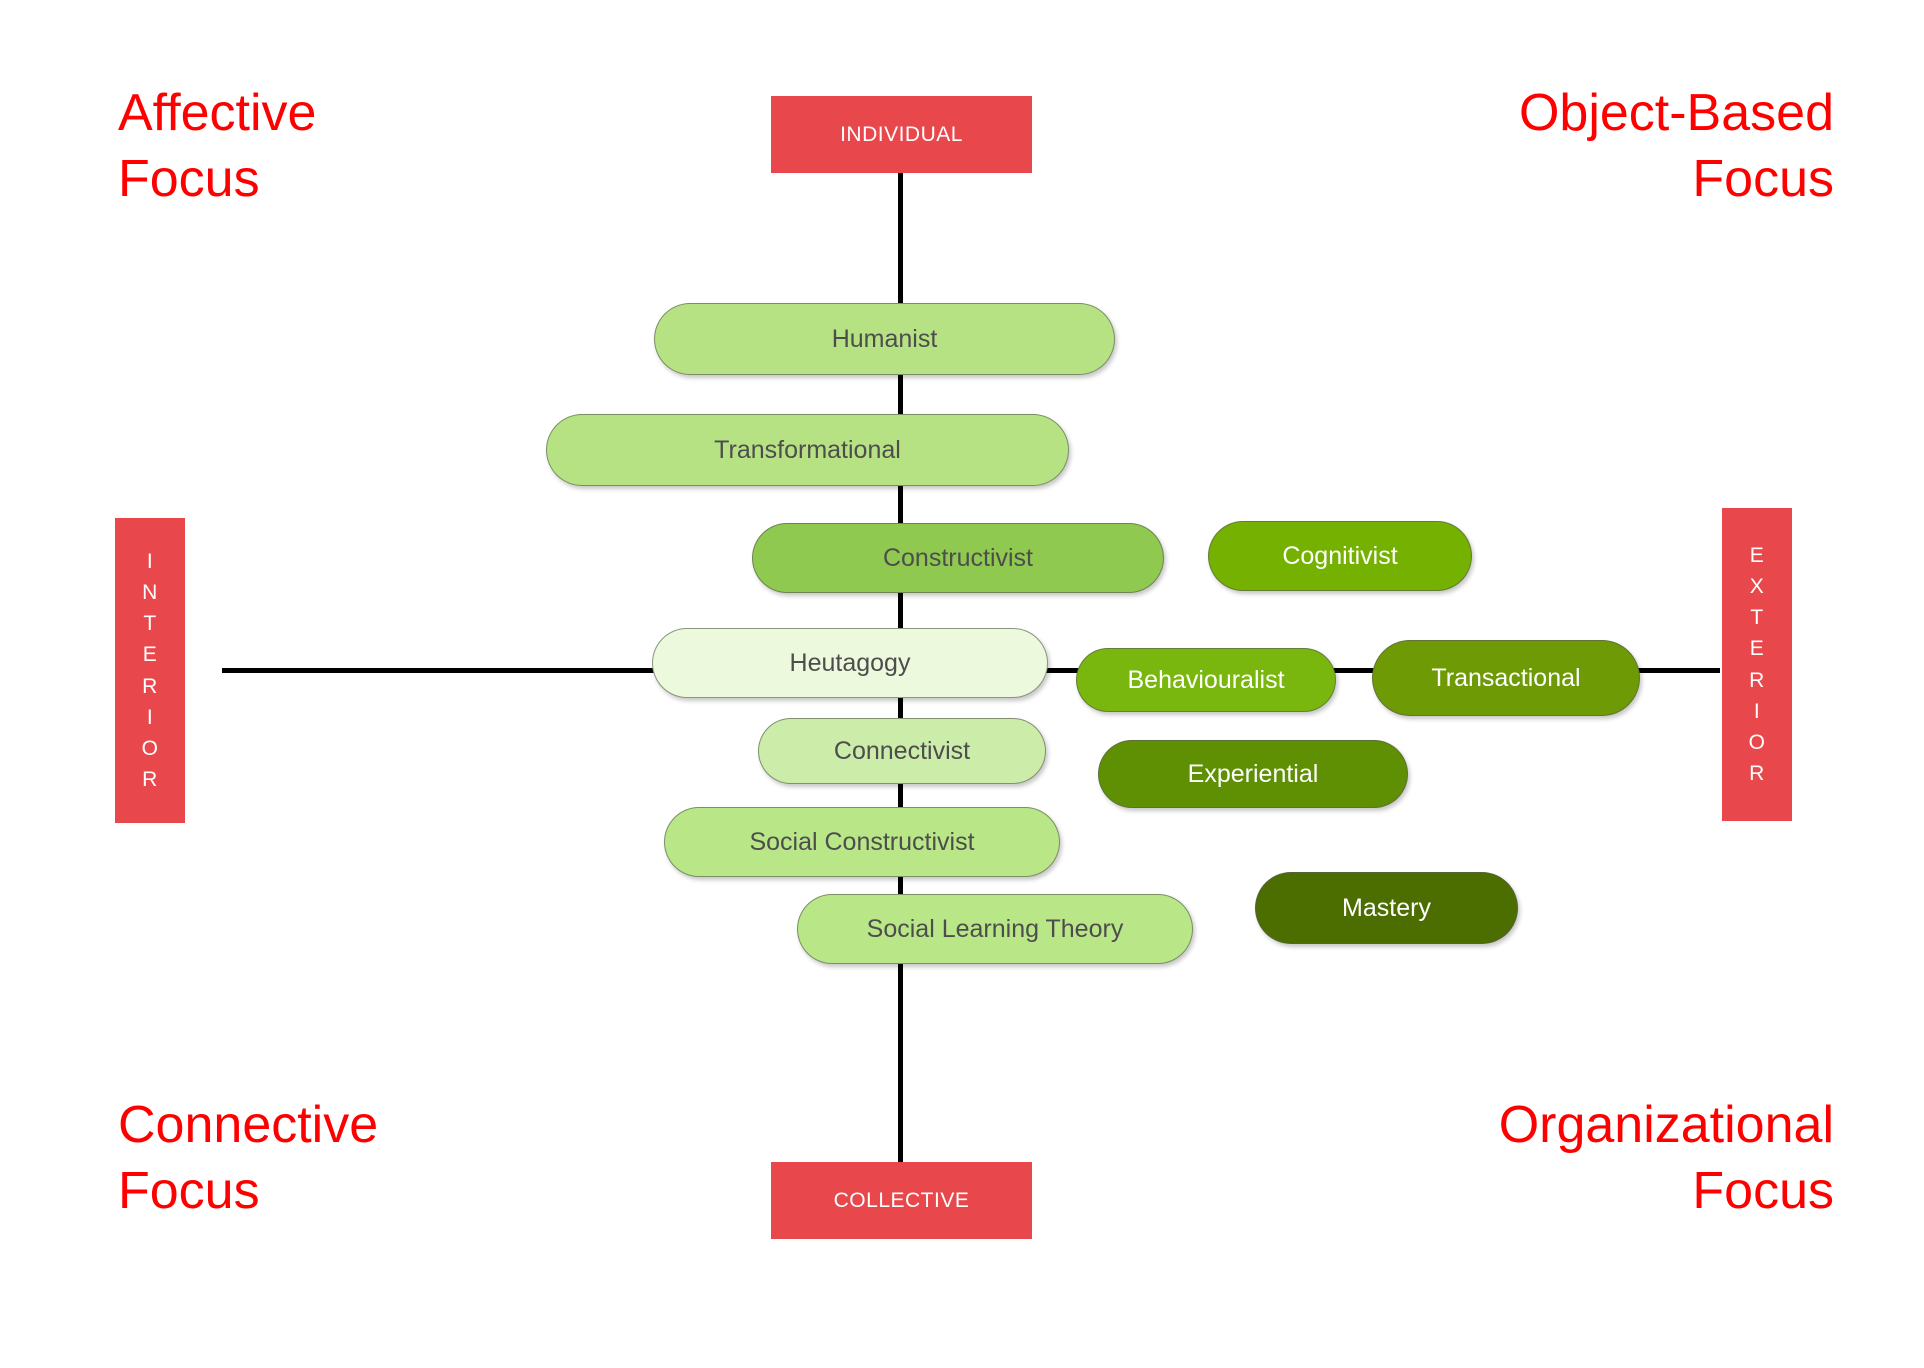 The image size is (1924, 1368). Describe the element at coordinates (248, 1125) in the screenshot. I see `quadrant-label-bottom-left-line1: Connective` at that location.